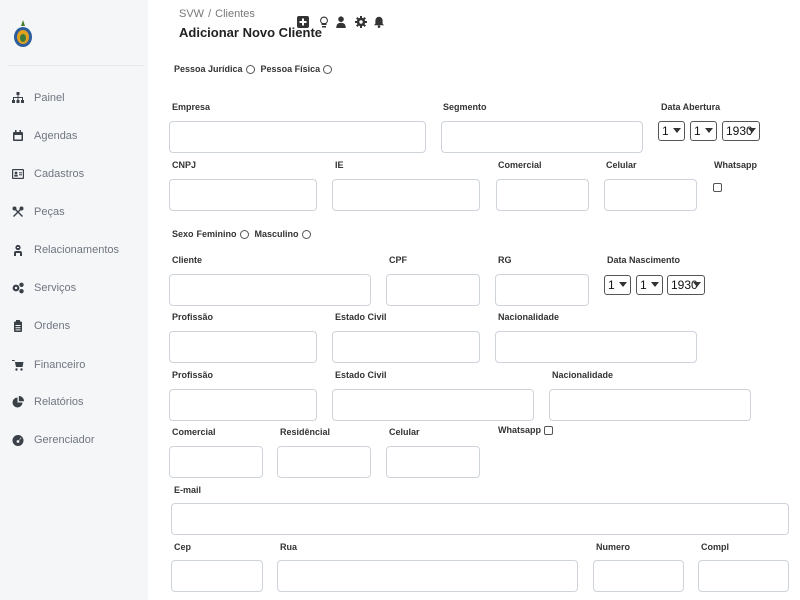 The width and height of the screenshot is (800, 600). I want to click on numero-label: Numero, so click(613, 547).